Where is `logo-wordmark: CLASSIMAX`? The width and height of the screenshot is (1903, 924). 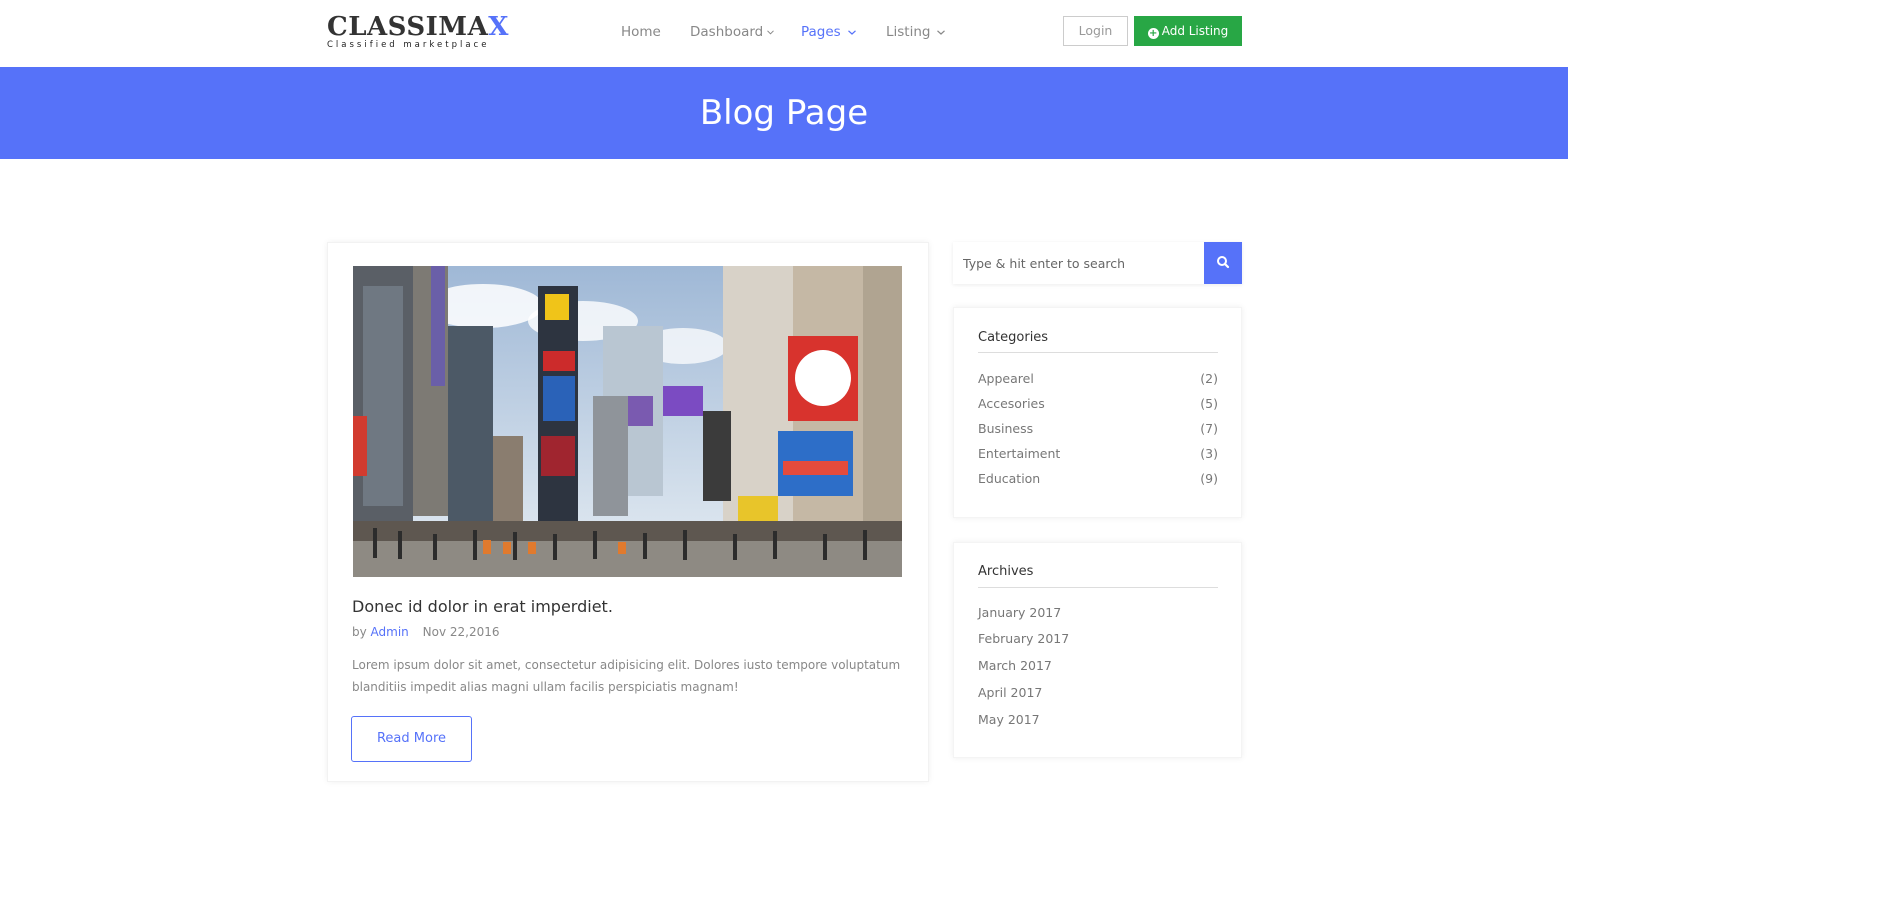 logo-wordmark: CLASSIMAX is located at coordinates (418, 27).